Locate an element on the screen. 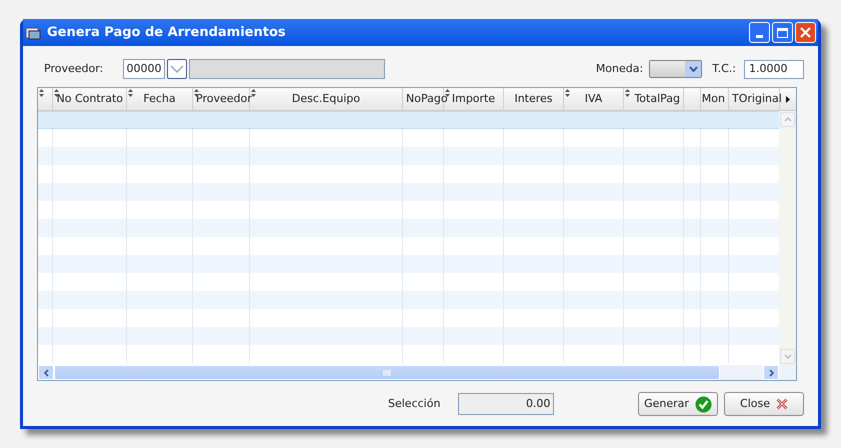 This screenshot has height=448, width=841. window-icon is located at coordinates (33, 32).